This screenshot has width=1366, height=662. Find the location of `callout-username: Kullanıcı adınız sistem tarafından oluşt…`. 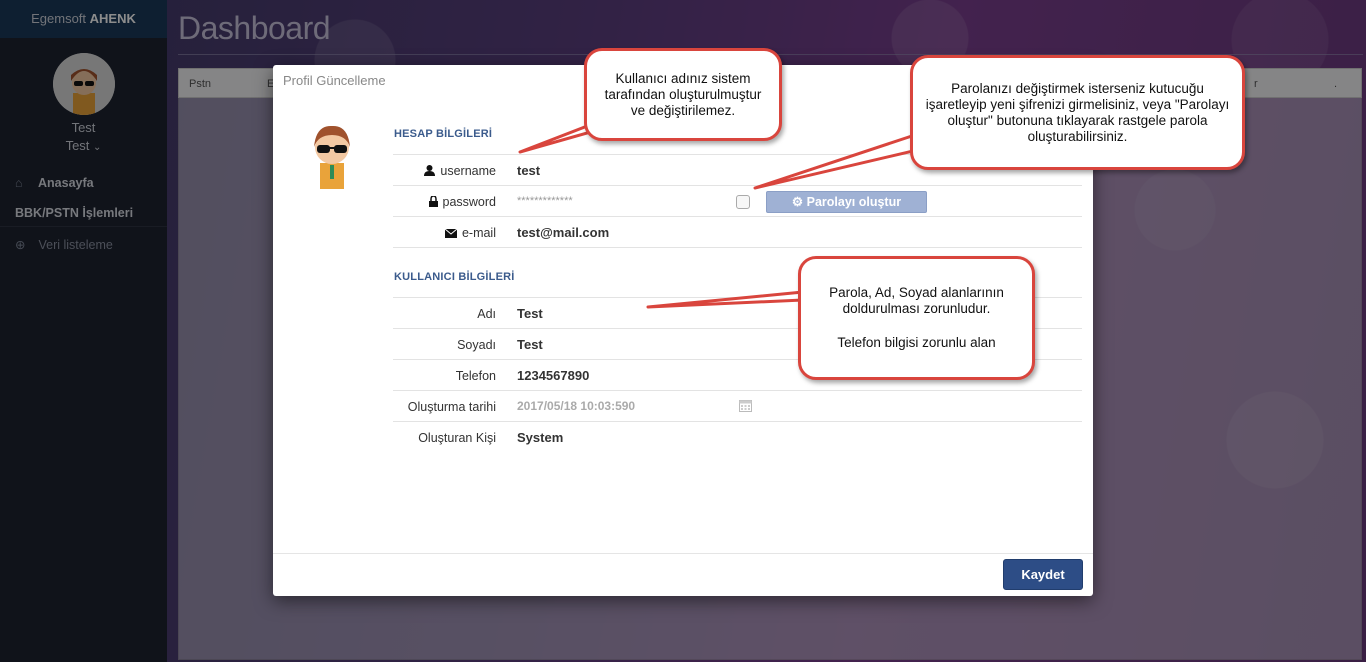

callout-username: Kullanıcı adınız sistem tarafından oluşt… is located at coordinates (683, 94).